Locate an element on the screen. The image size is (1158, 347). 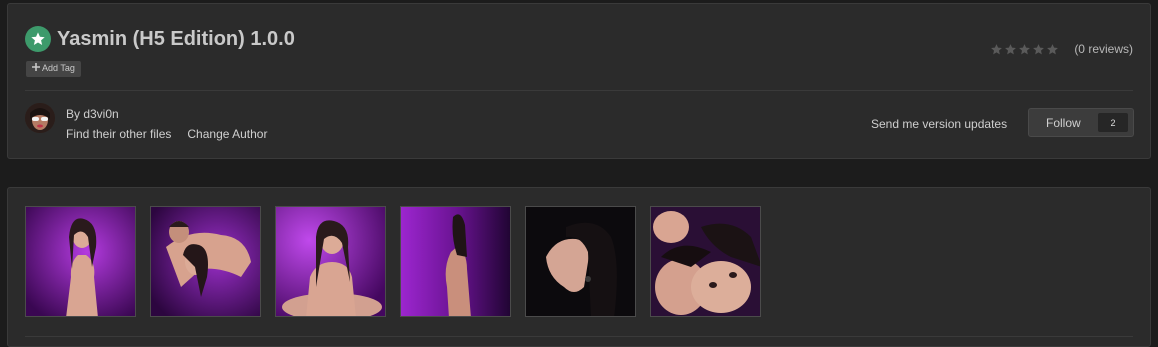
add-tag-label: Add Tag is located at coordinates (58, 68).